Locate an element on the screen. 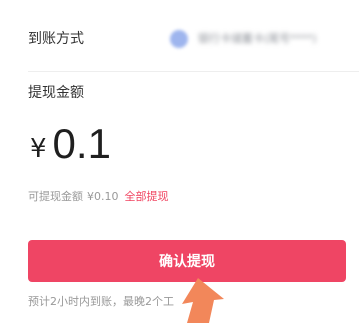 The height and width of the screenshot is (323, 359). available-balance-row: 可提现金额 ¥0.10 全部提现 is located at coordinates (98, 197).